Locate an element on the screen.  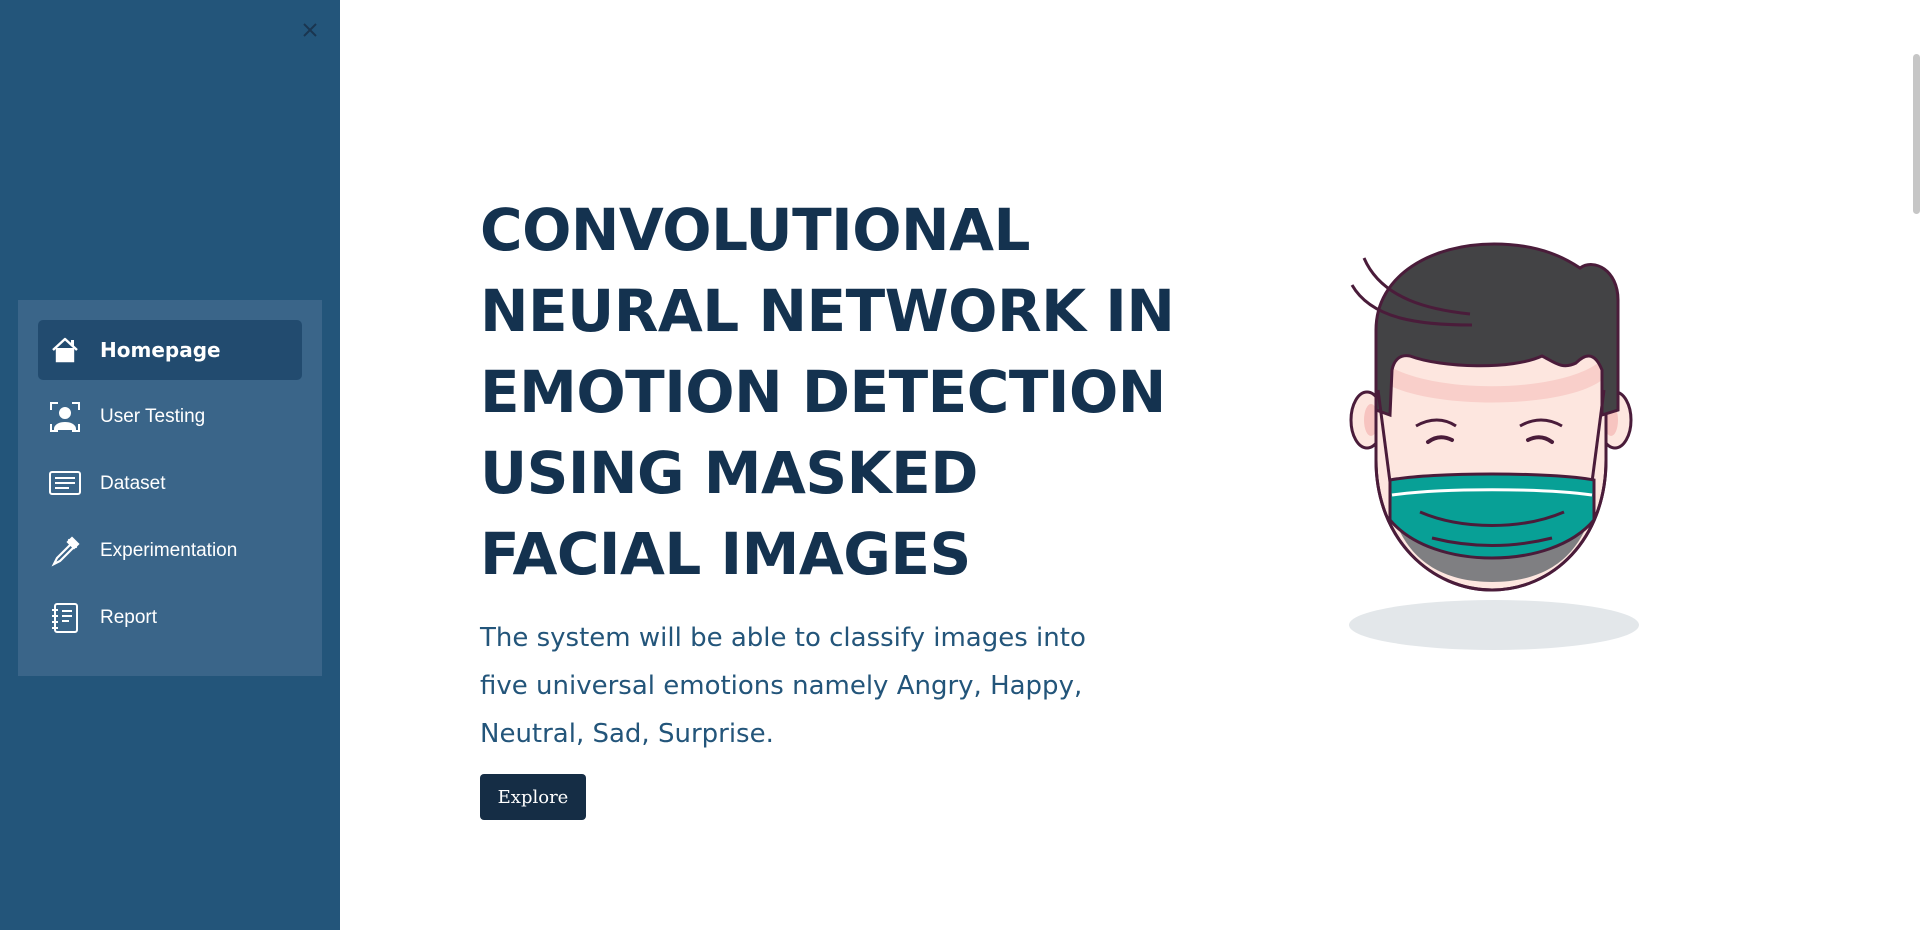
sidebar-item-experimentation: Experimentation is located at coordinates (170, 551).